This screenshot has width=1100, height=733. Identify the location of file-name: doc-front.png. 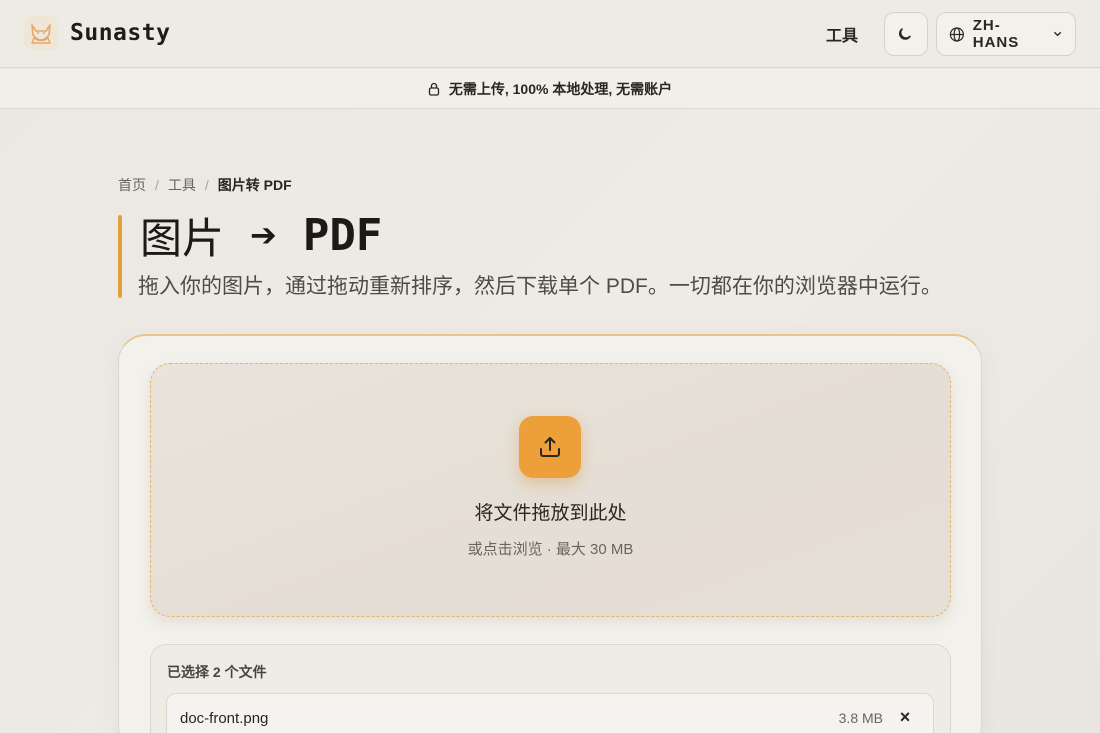
(224, 718).